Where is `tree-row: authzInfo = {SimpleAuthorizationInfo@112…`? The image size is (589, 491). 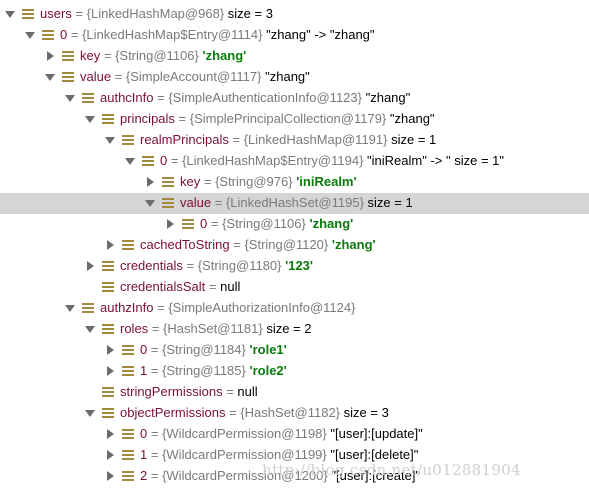 tree-row: authzInfo = {SimpleAuthorizationInfo@112… is located at coordinates (294, 308).